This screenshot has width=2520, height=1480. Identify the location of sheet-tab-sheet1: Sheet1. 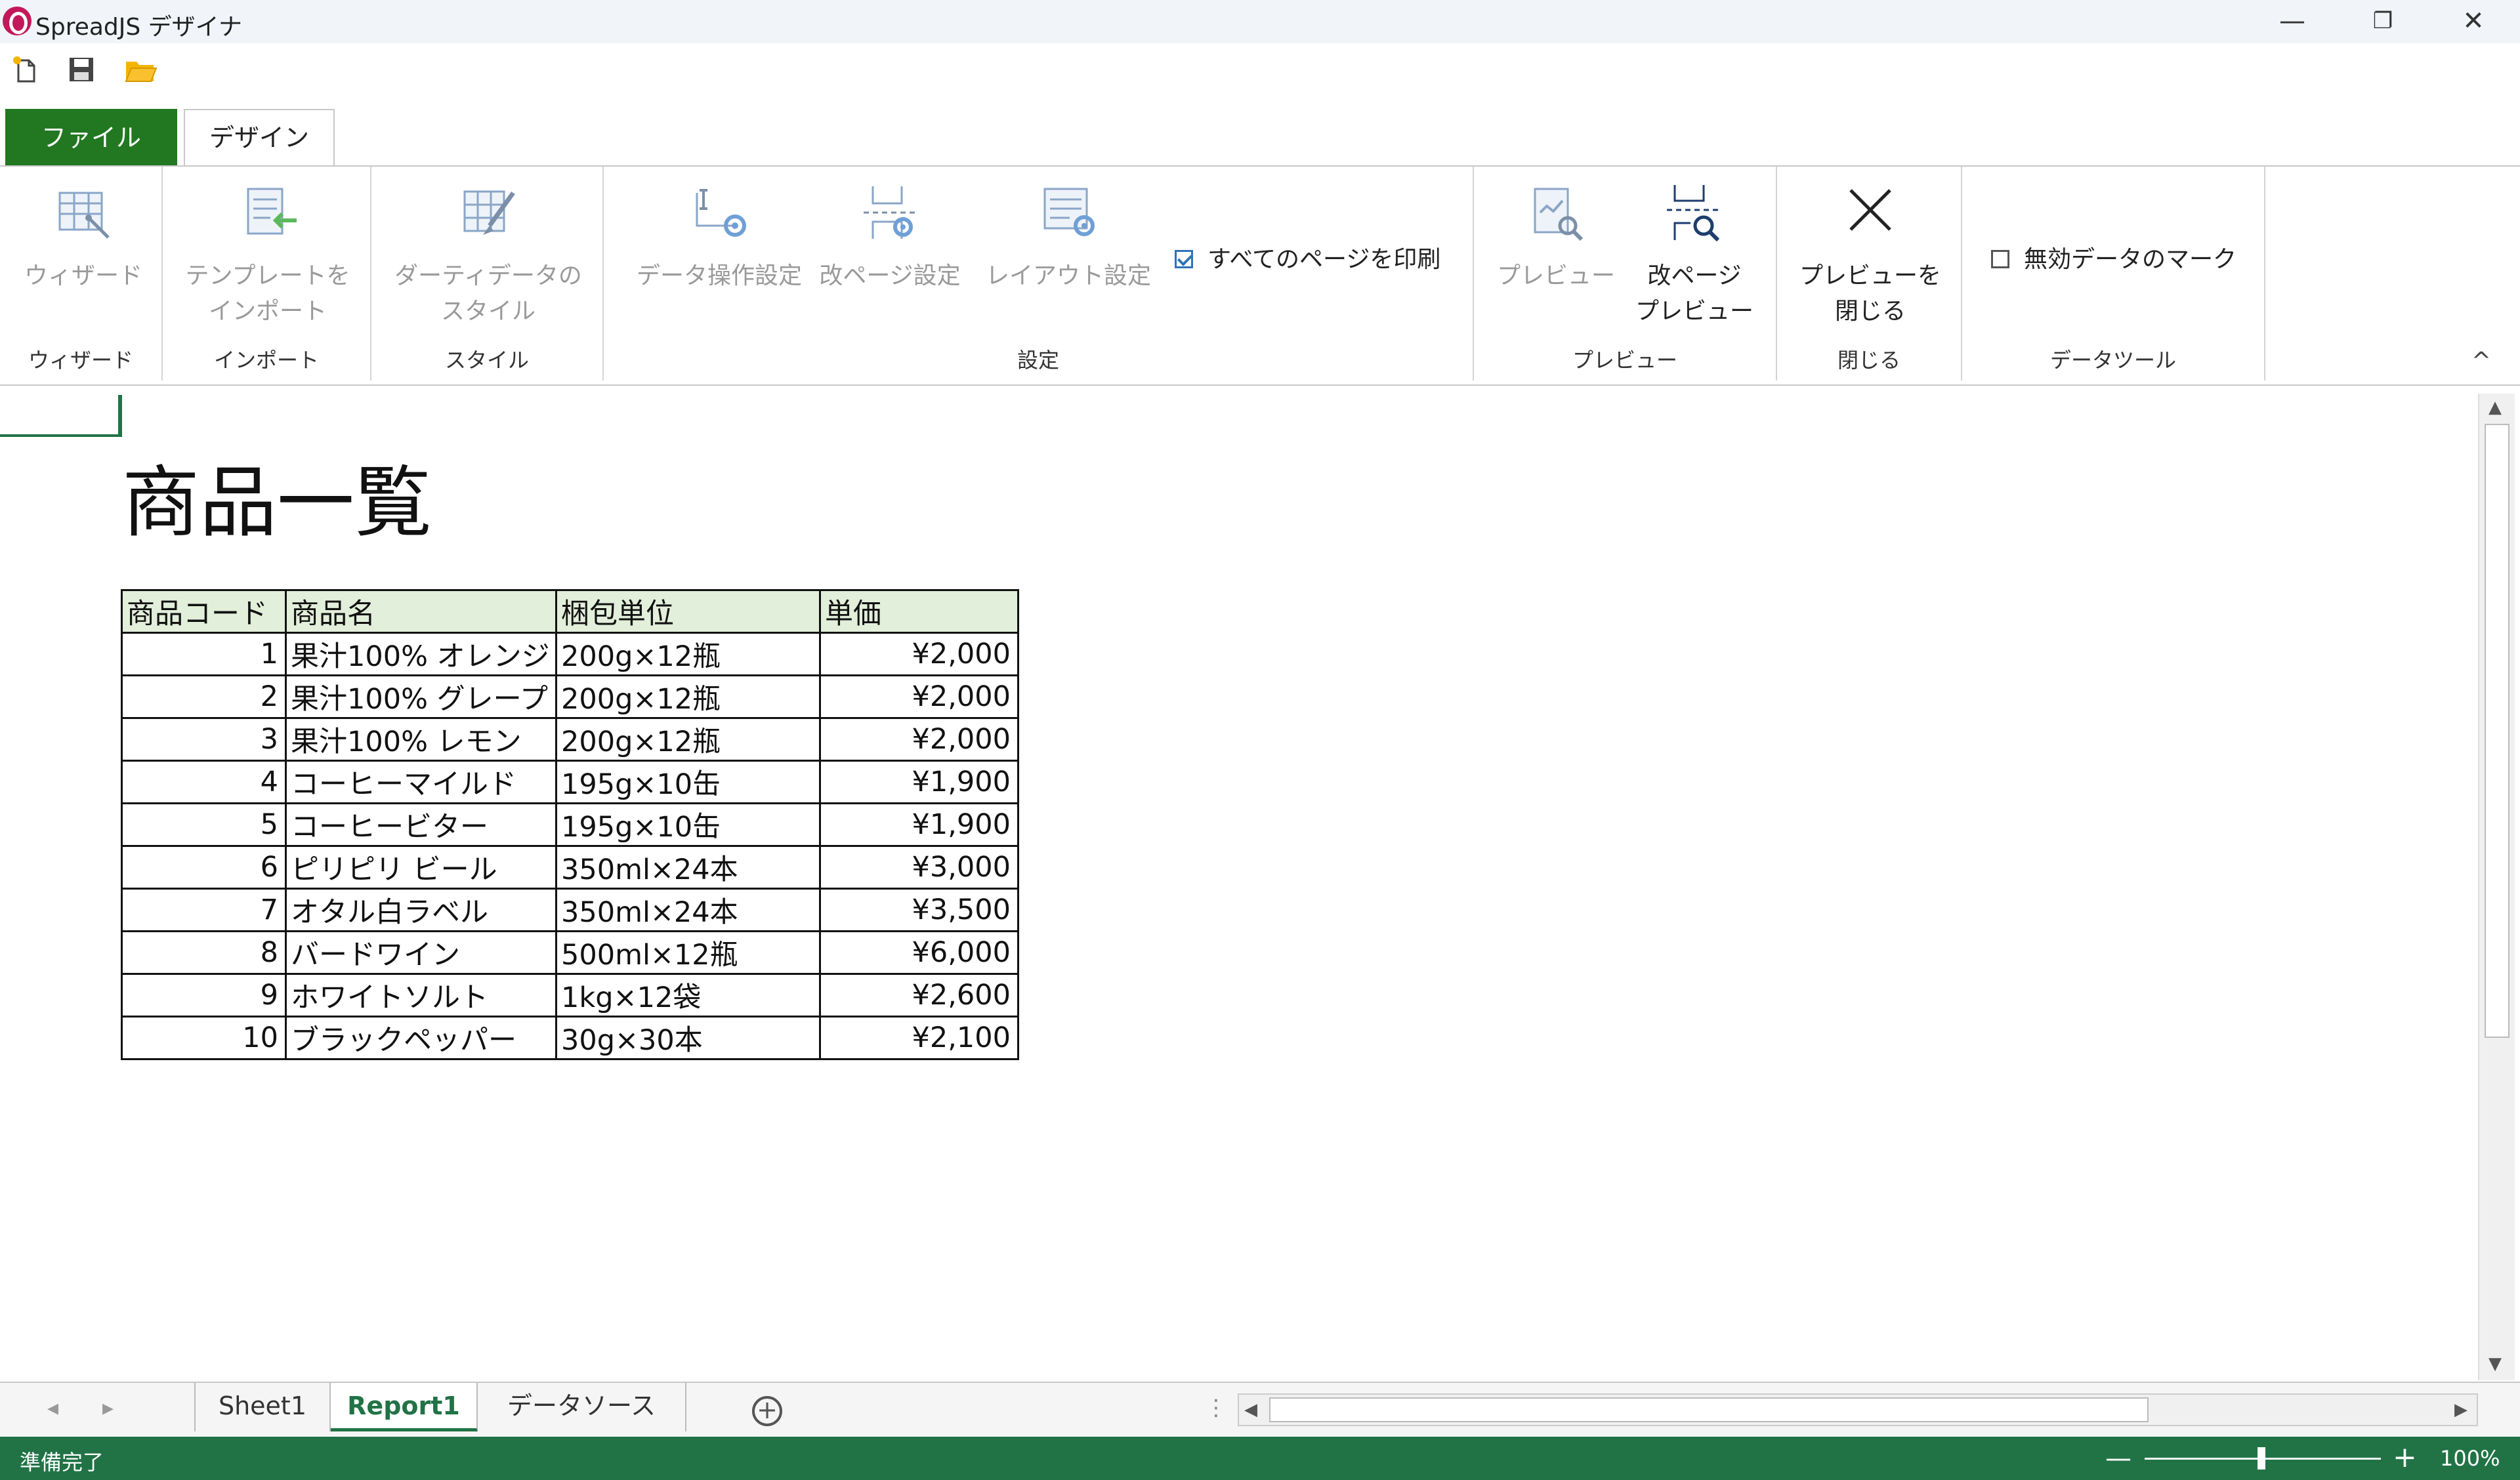
(262, 1407).